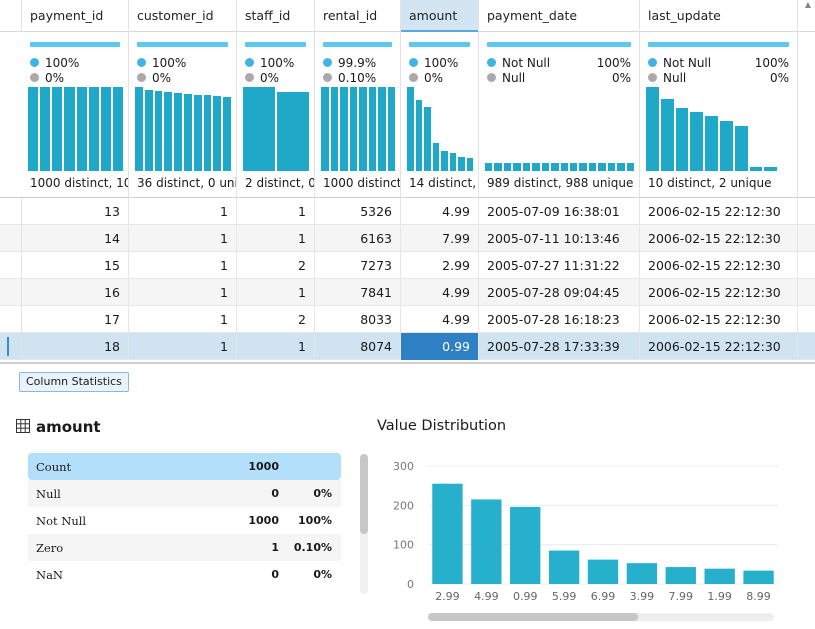 This screenshot has width=815, height=629. What do you see at coordinates (559, 346) in the screenshot?
I see `cell-payment-date: 2005-07-28 17:33:39` at bounding box center [559, 346].